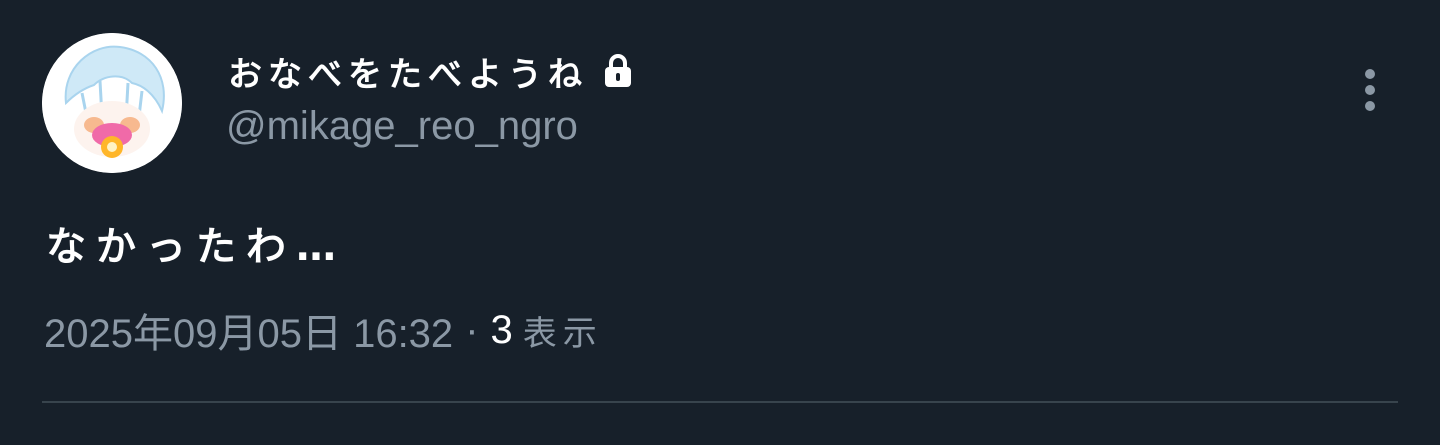 The width and height of the screenshot is (1440, 445). What do you see at coordinates (248, 330) in the screenshot?
I see `tweet-timestamp: 2025年09月05日 16:32` at bounding box center [248, 330].